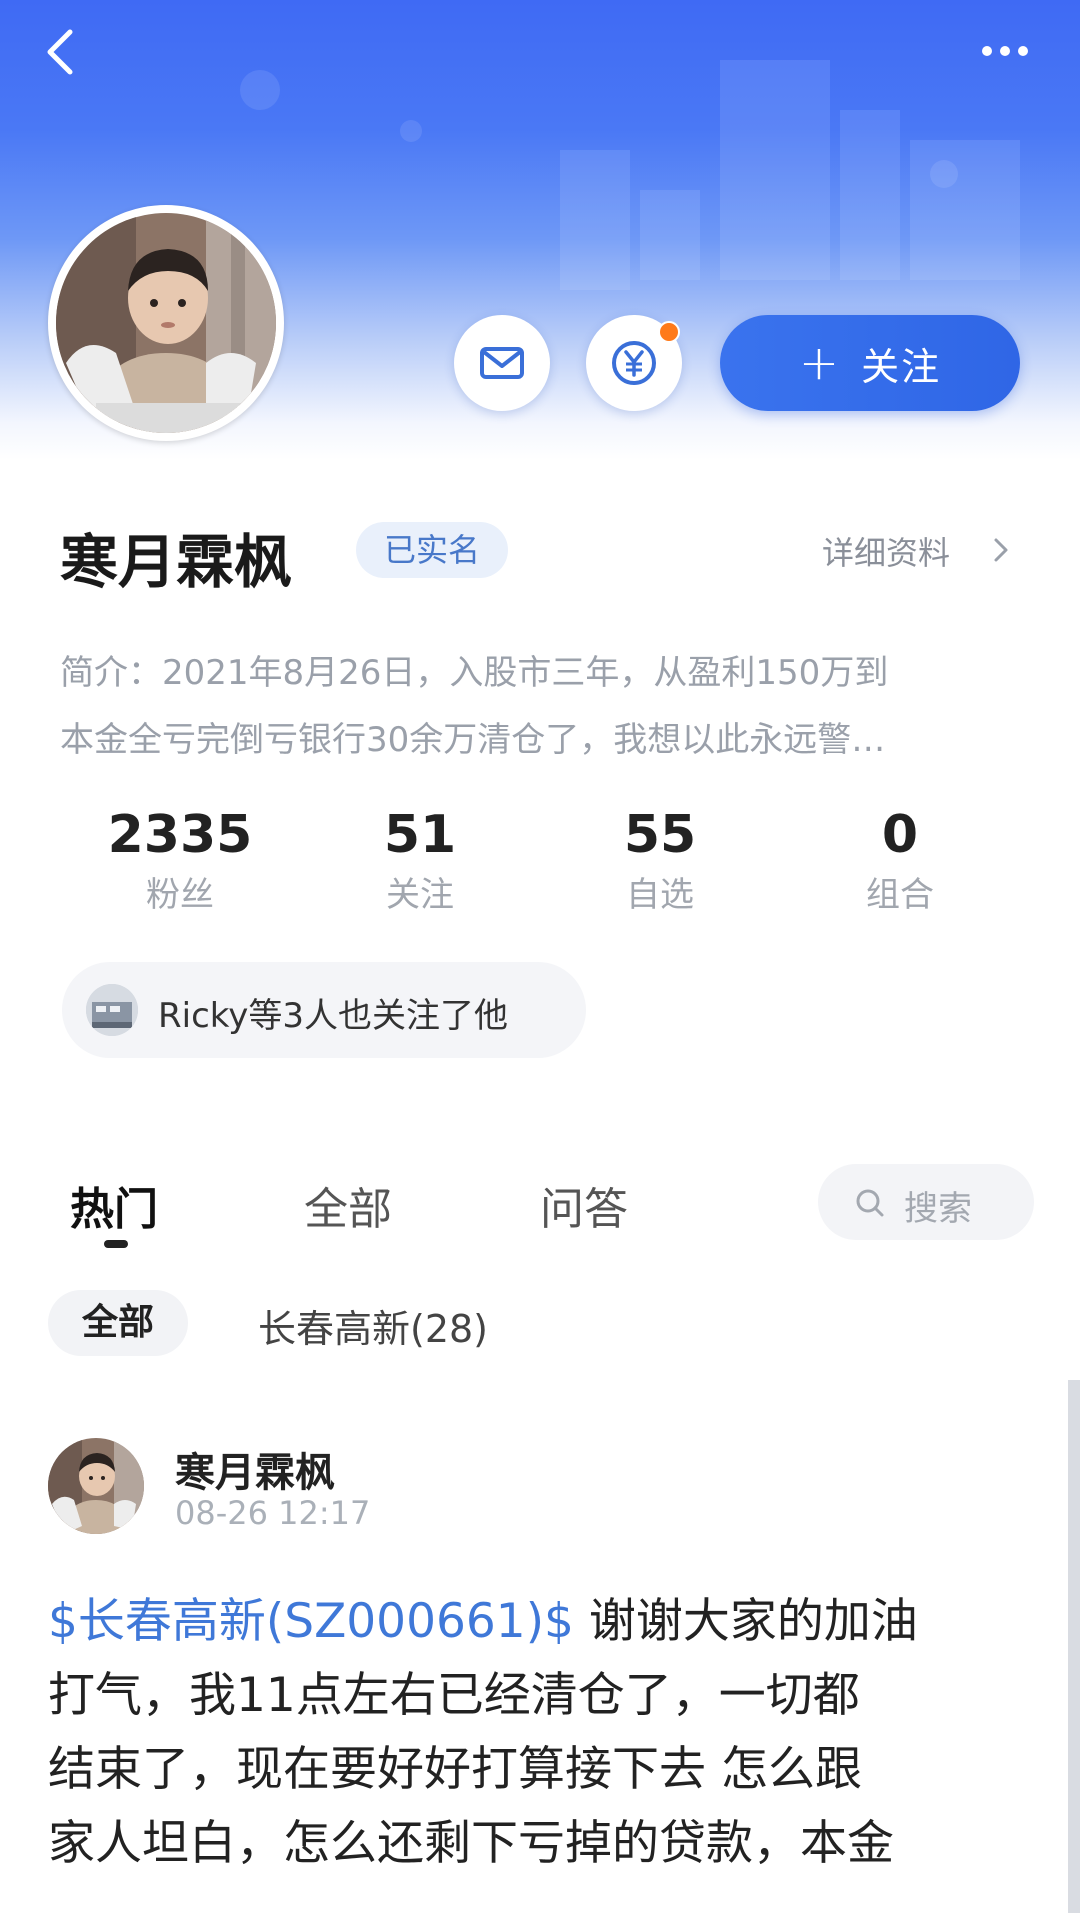  What do you see at coordinates (118, 1323) in the screenshot?
I see `filter-all: 全部` at bounding box center [118, 1323].